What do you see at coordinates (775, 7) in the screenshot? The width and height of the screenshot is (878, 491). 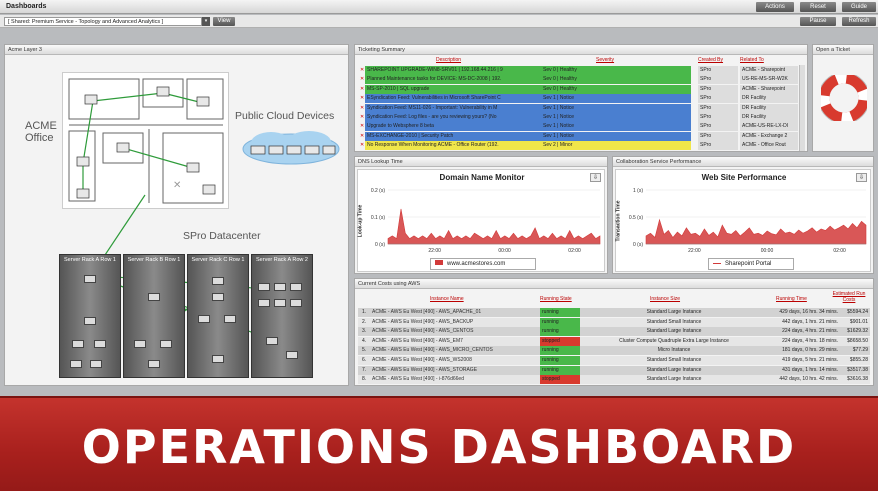 I see `actions-button: Actions` at bounding box center [775, 7].